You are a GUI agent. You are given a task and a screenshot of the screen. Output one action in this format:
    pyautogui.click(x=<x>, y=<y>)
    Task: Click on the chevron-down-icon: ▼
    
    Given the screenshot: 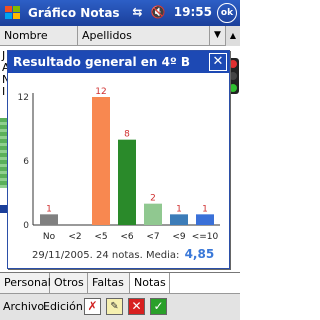 What is the action you would take?
    pyautogui.click(x=217, y=36)
    